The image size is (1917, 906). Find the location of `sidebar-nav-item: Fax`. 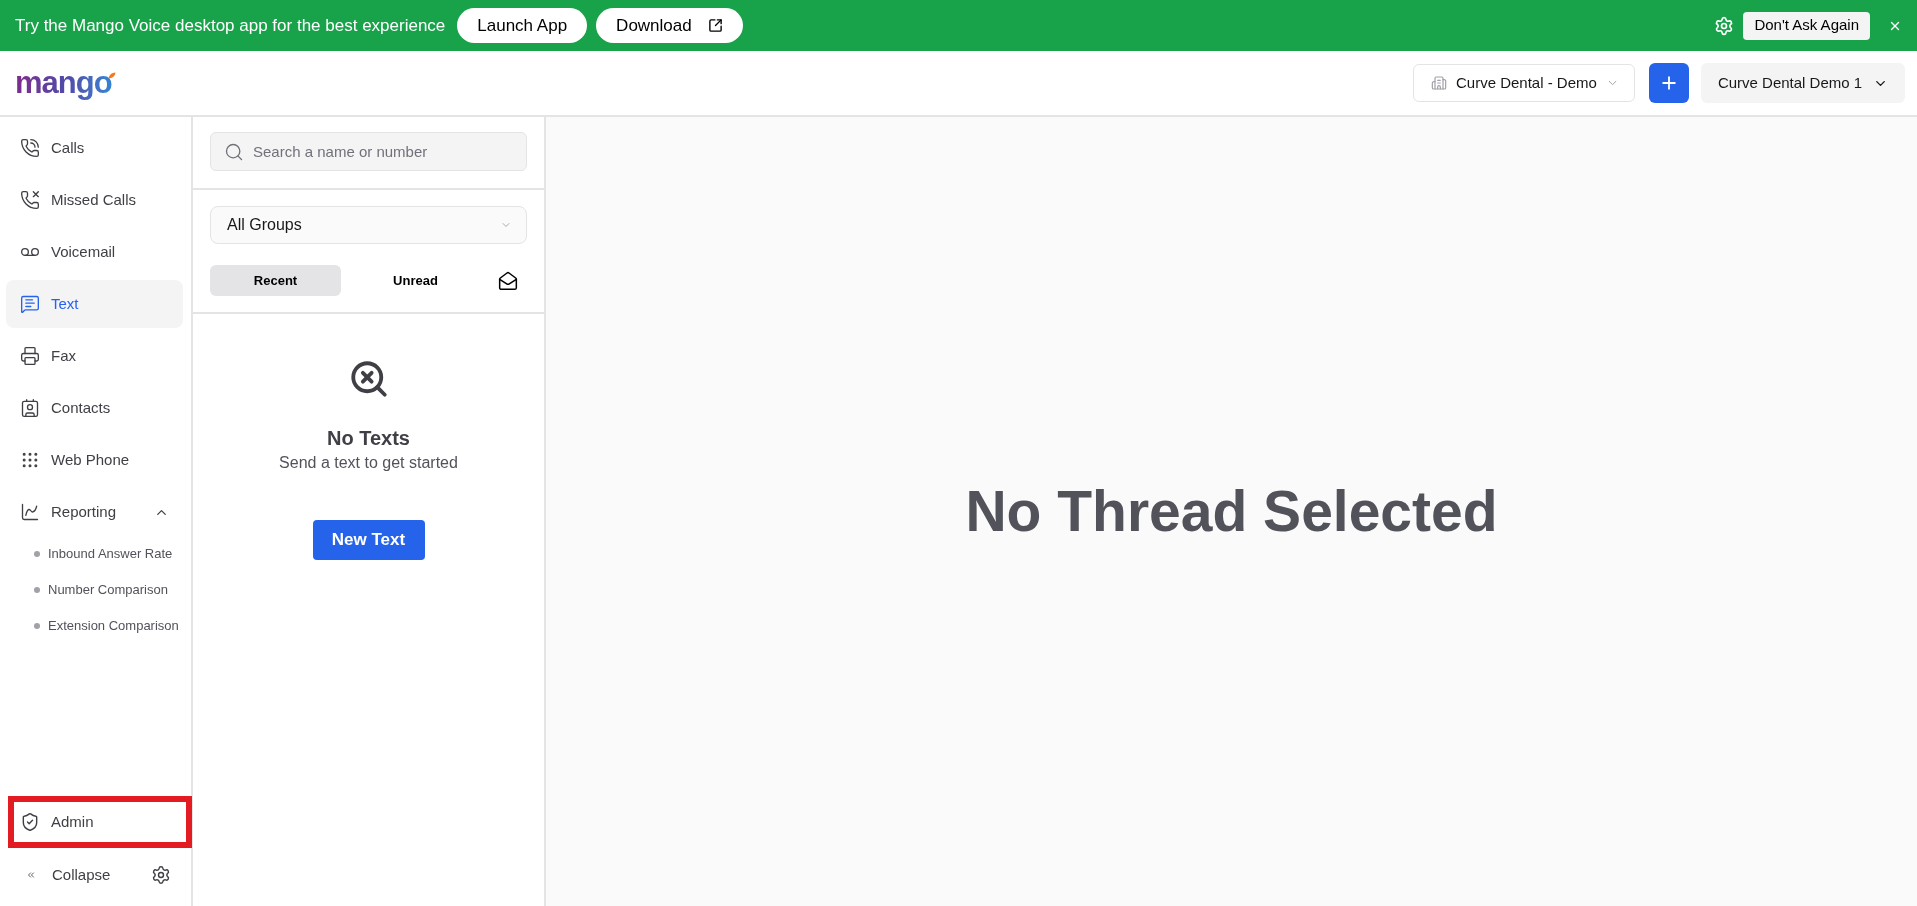

sidebar-nav-item: Fax is located at coordinates (94, 356).